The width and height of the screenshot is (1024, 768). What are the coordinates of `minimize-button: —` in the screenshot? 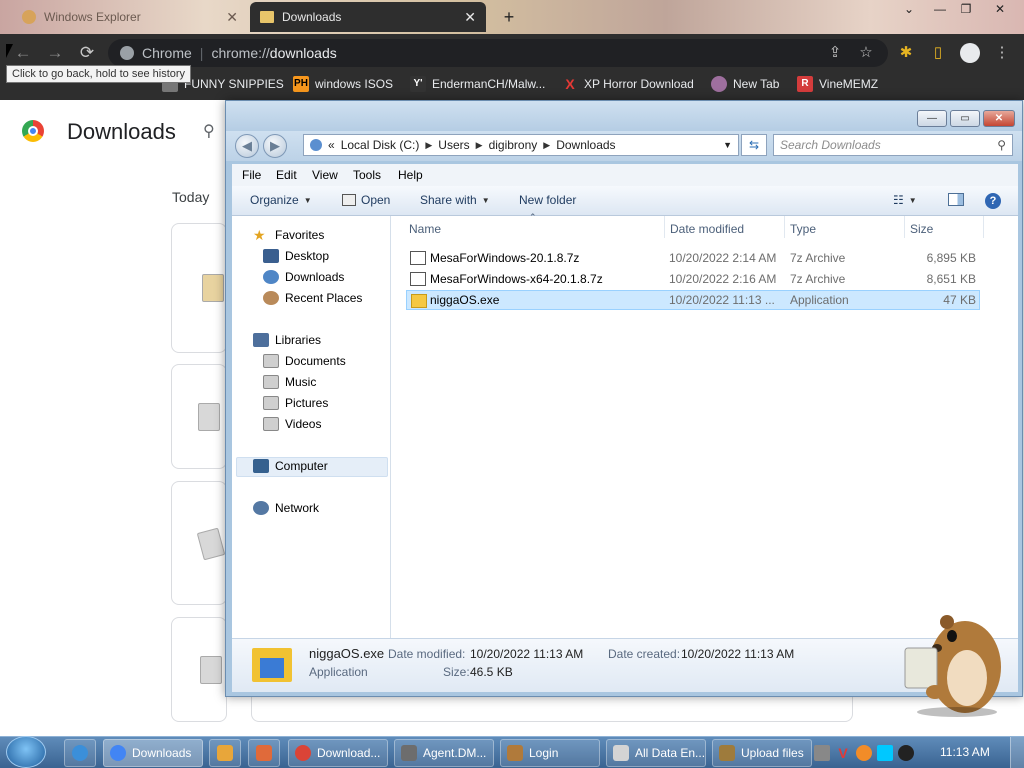 It's located at (940, 12).